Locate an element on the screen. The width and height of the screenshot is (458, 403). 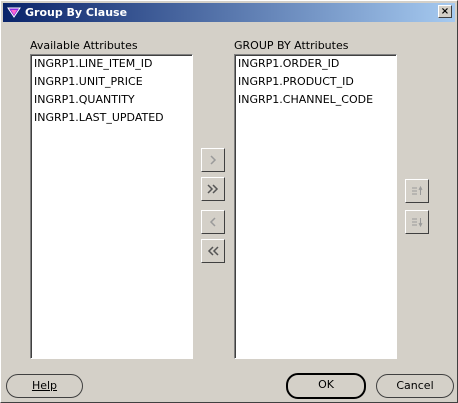
available-attributes-label: Available Attributes is located at coordinates (84, 45).